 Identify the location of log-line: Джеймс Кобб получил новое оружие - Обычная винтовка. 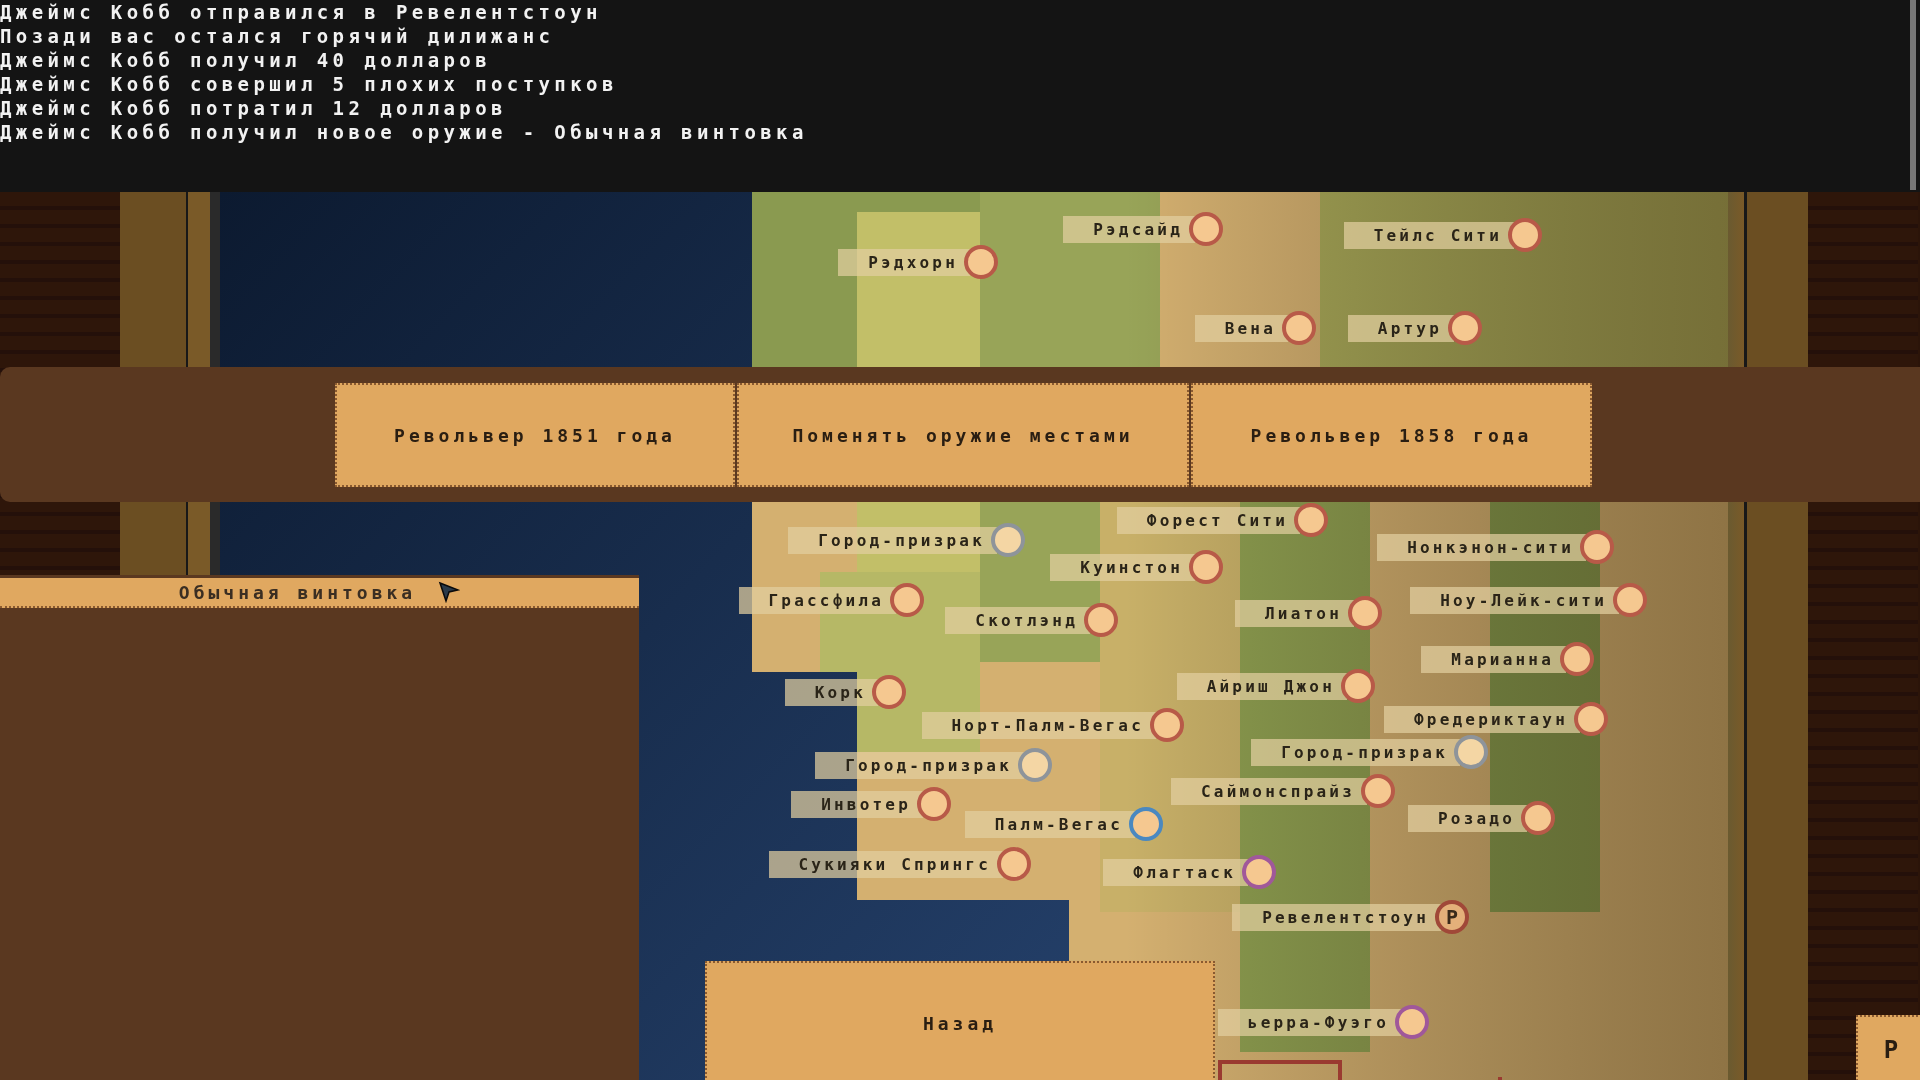
(404, 132).